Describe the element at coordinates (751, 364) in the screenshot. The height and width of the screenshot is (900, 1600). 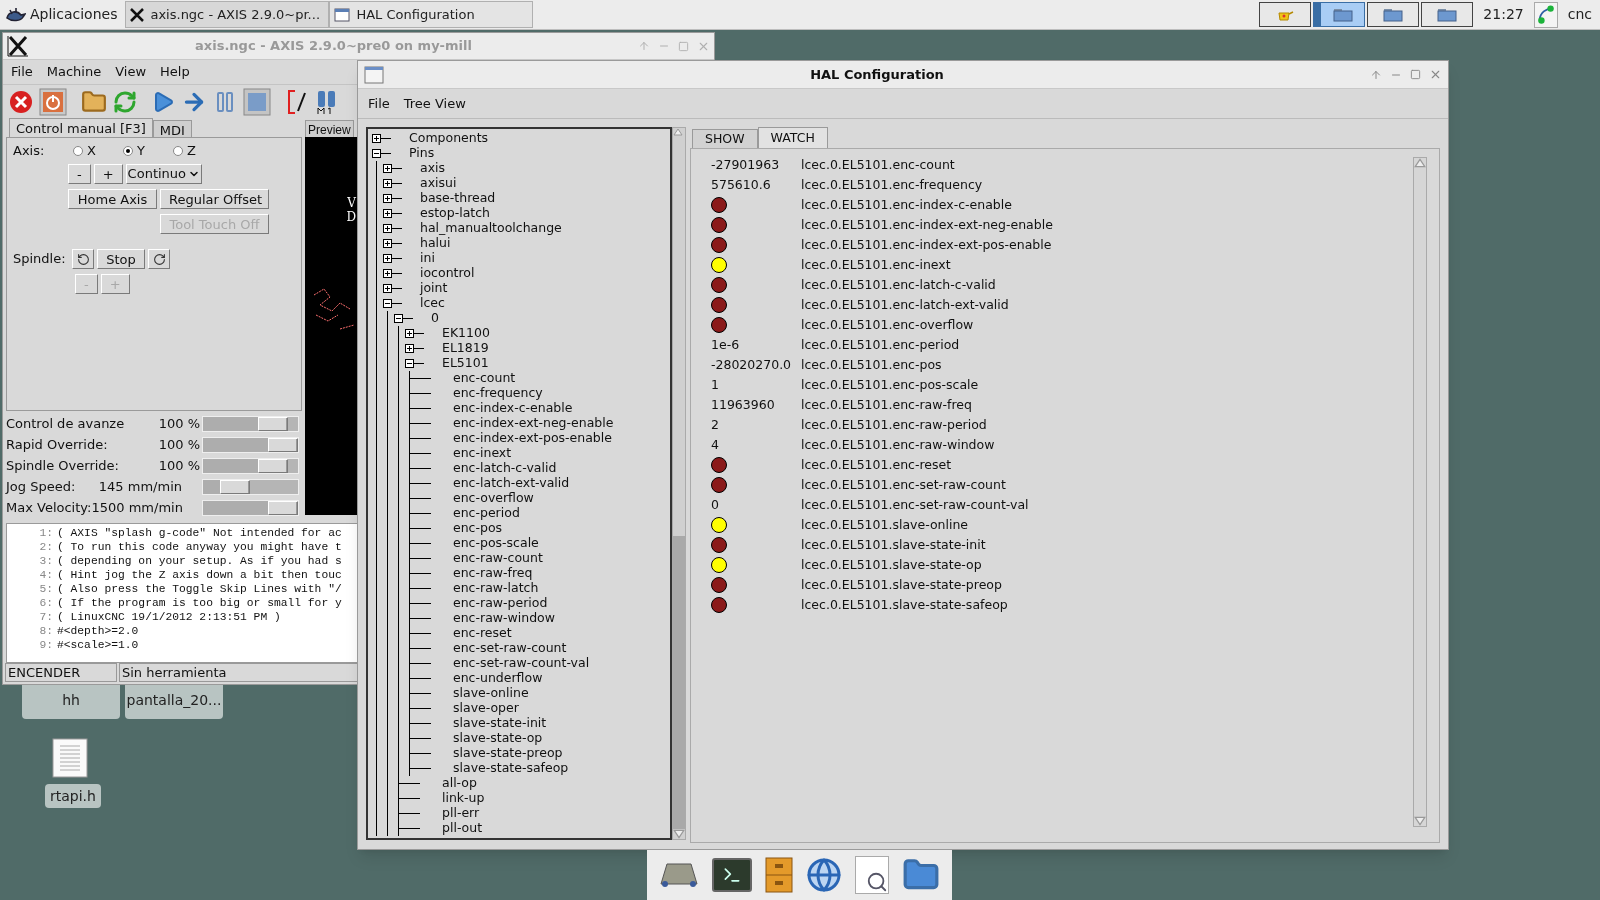
I see `pin-value: -28020270.0` at that location.